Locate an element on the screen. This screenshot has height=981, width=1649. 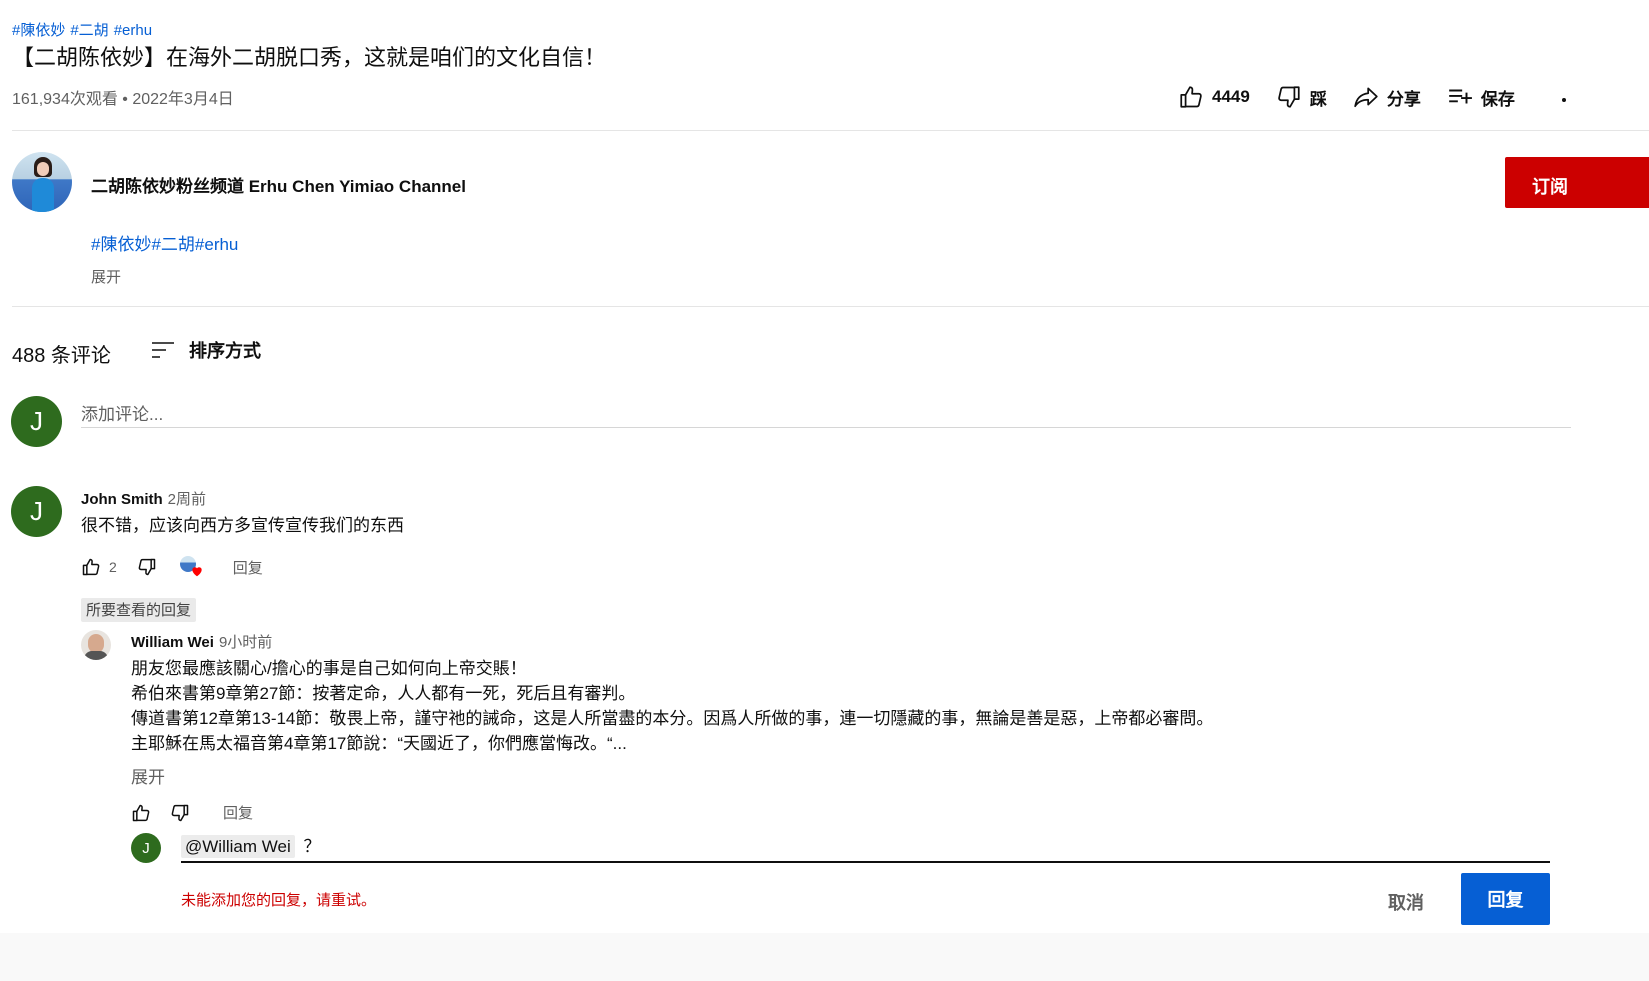
video-hashtags: #陳依妙 #二胡 #erhu is located at coordinates (84, 29).